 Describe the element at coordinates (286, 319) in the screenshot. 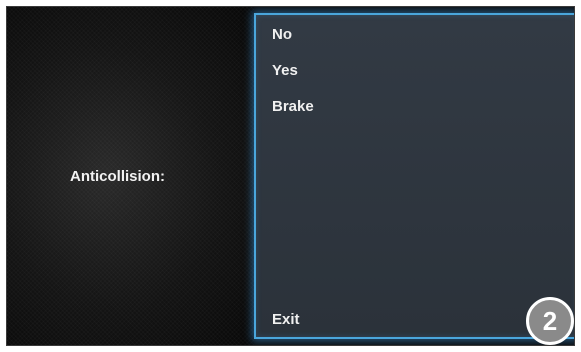

I see `menu-item-exit: Exit` at that location.